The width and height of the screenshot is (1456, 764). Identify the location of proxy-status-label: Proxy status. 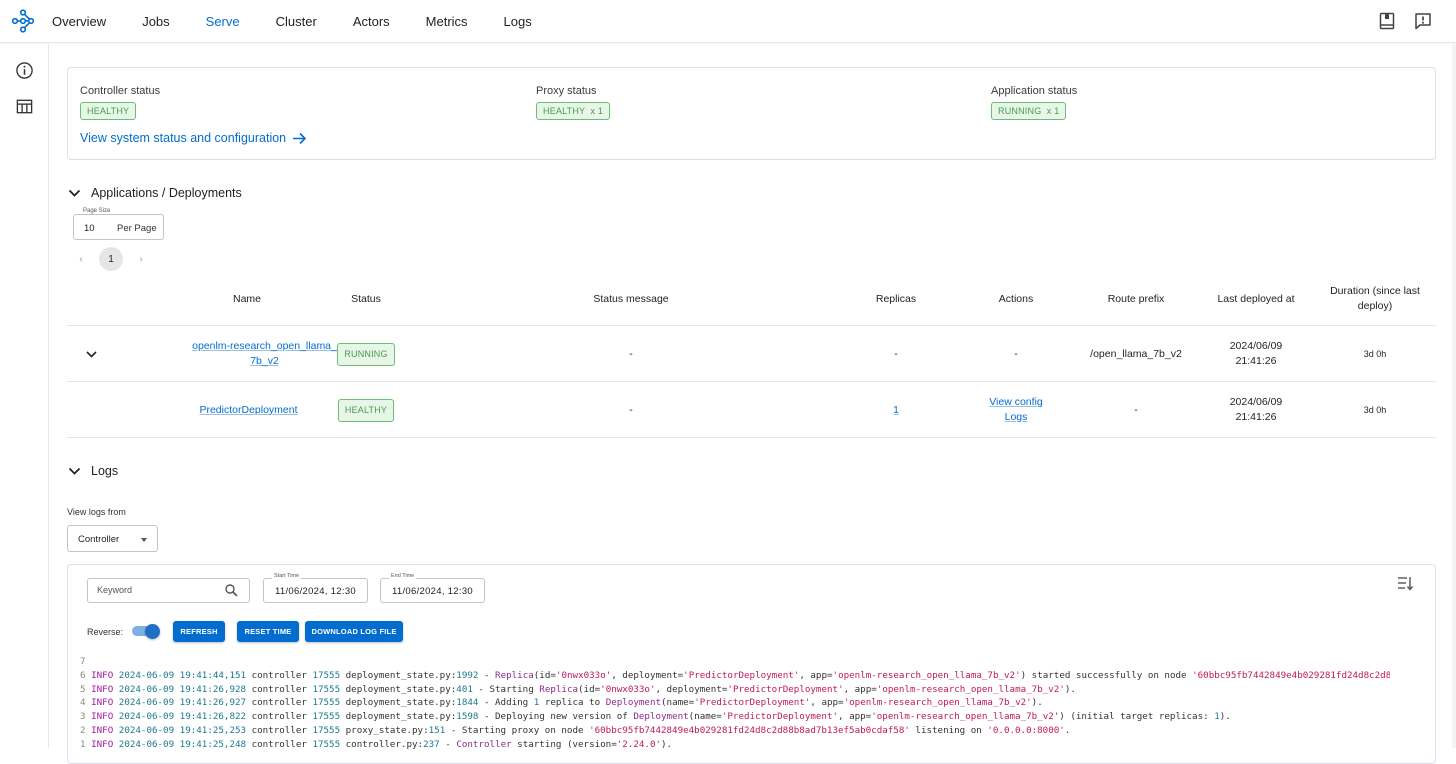
(566, 91).